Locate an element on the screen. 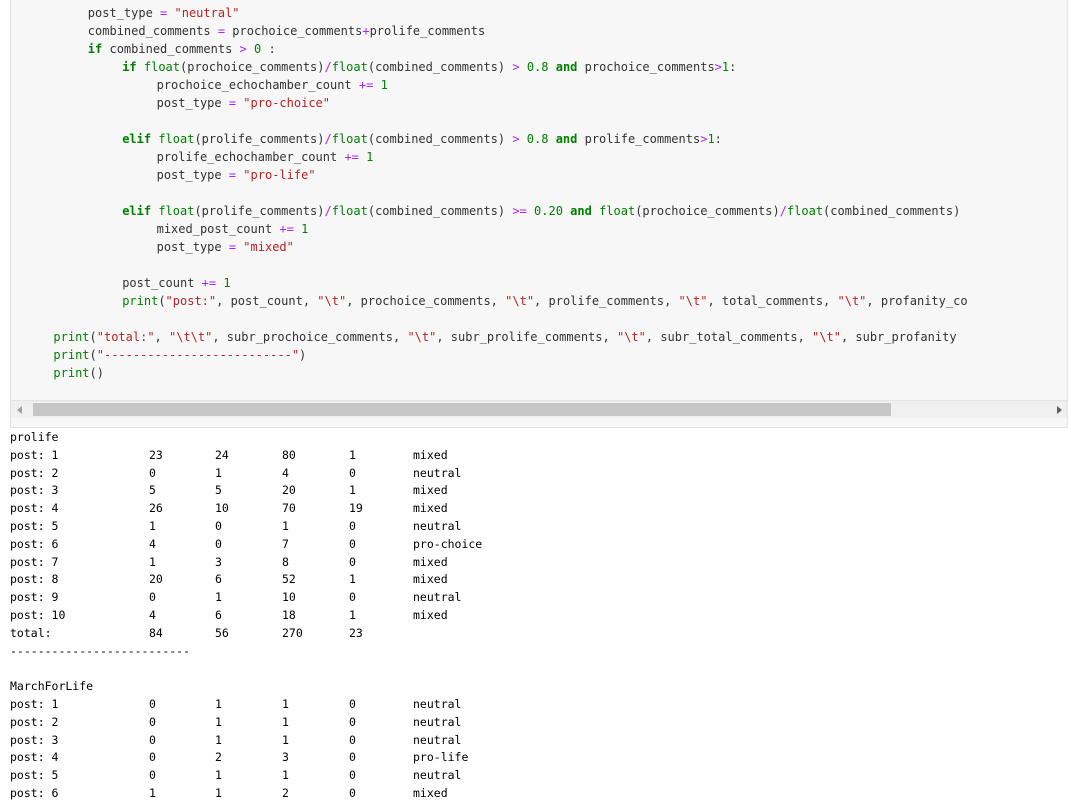 The width and height of the screenshot is (1068, 809). output-row: post: 10 4 6 18 1 mixed is located at coordinates (229, 616).